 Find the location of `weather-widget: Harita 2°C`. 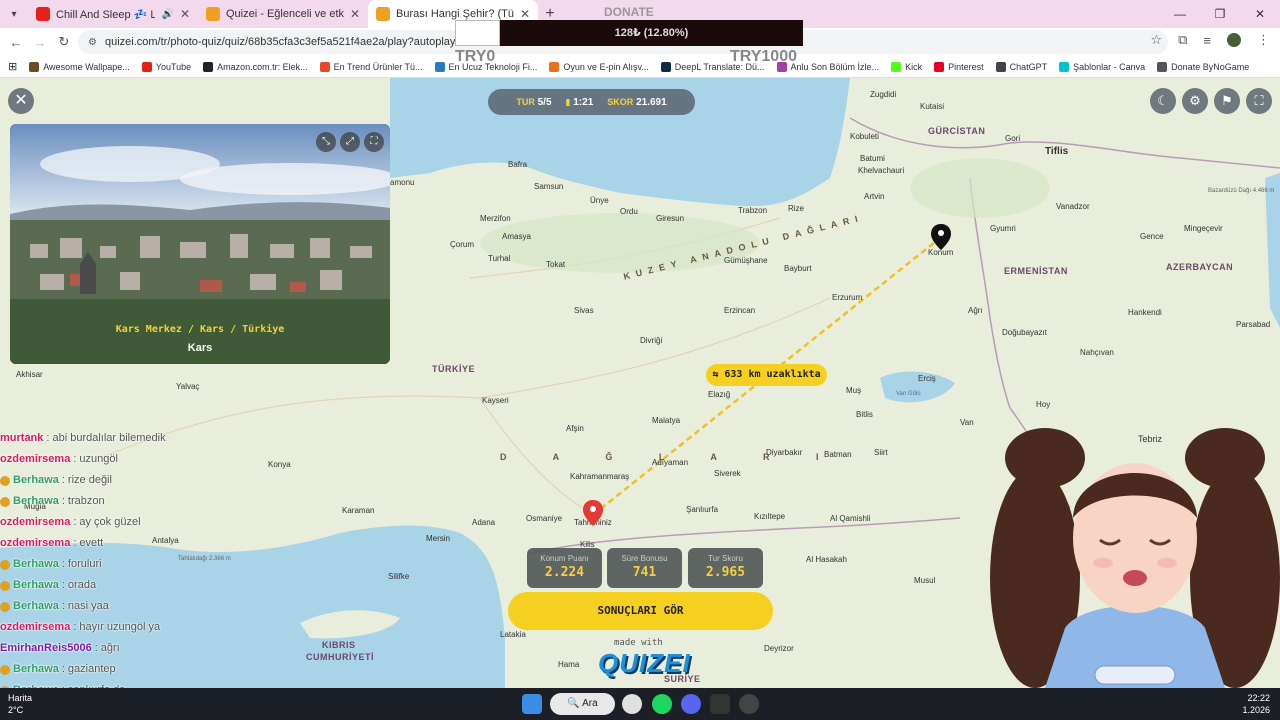

weather-widget: Harita 2°C is located at coordinates (20, 704).